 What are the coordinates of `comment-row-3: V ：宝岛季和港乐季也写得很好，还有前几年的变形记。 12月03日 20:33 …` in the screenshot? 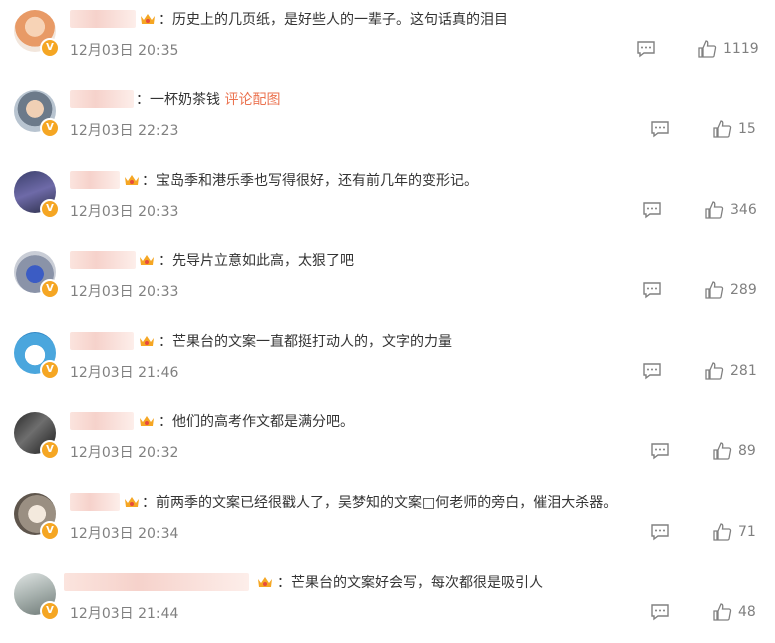 It's located at (387, 201).